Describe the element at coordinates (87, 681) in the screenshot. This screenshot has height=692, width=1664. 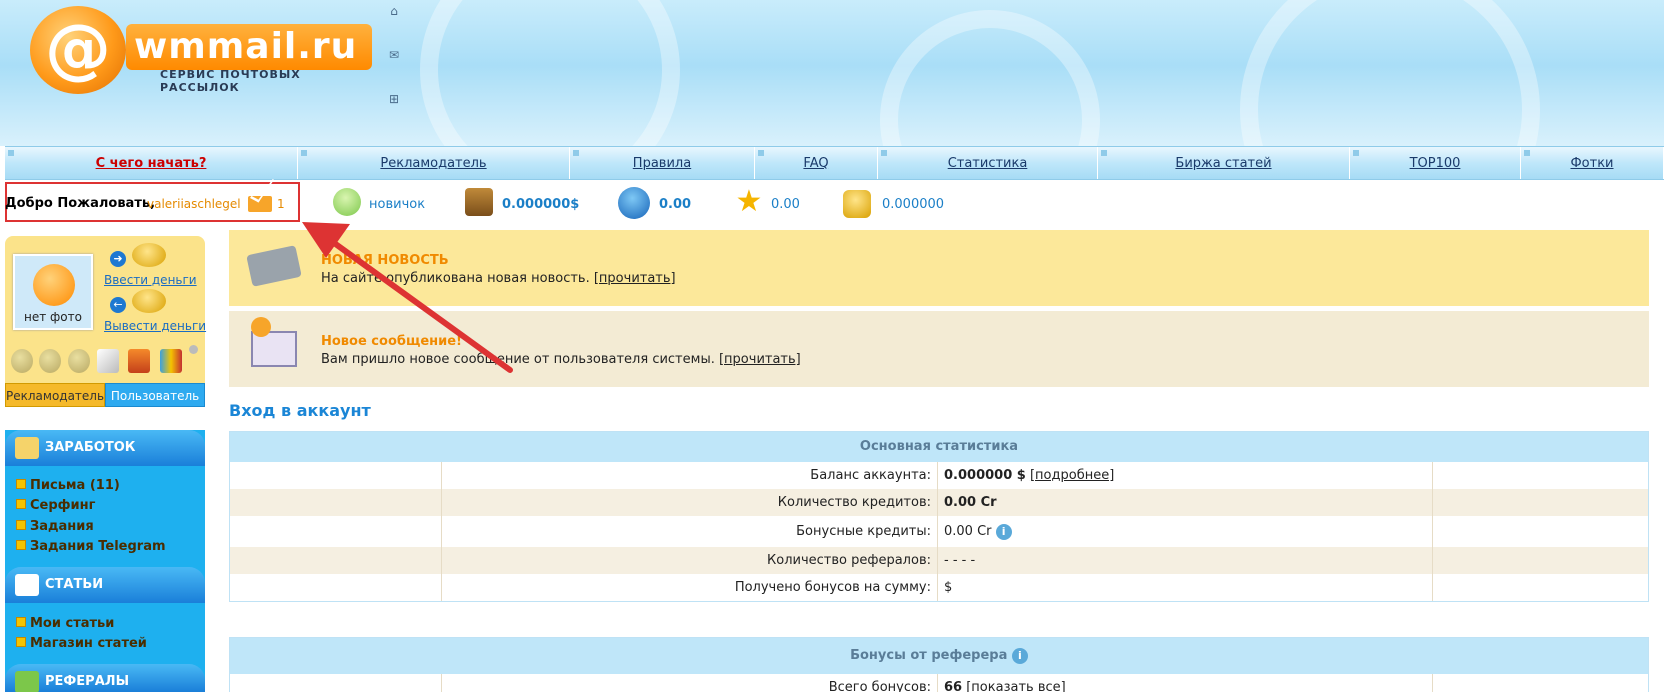
I see `menu-header-label: РЕФЕРАЛЫ` at that location.